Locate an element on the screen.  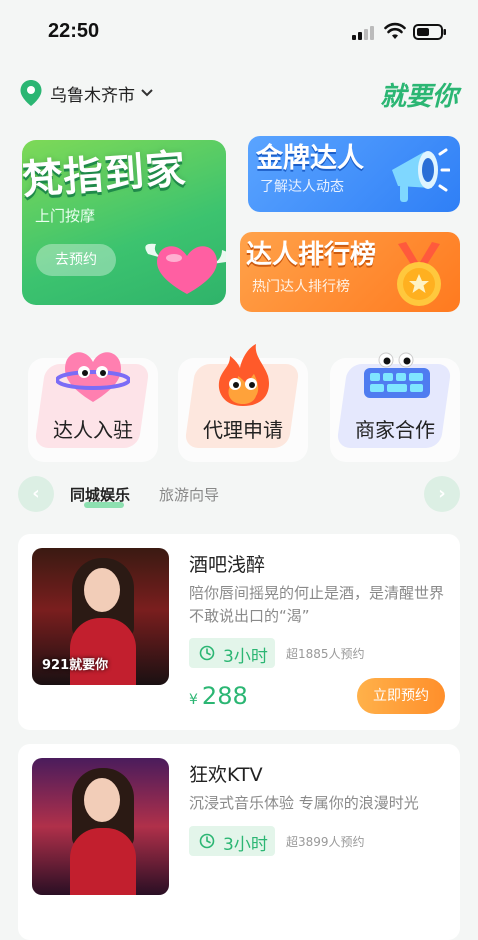
booked-count: 超1885人预约 is located at coordinates (325, 654).